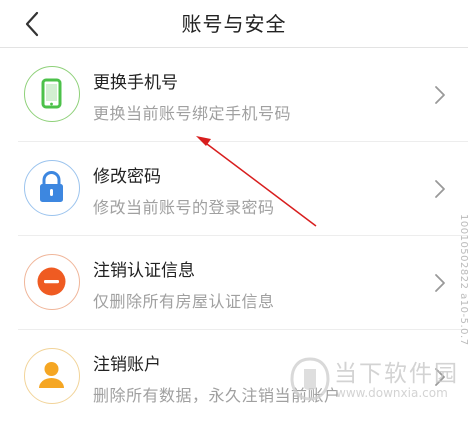 Image resolution: width=468 pixels, height=424 pixels. What do you see at coordinates (463, 280) in the screenshot?
I see `side-code-text: 10010502822 a10-5.0.7` at bounding box center [463, 280].